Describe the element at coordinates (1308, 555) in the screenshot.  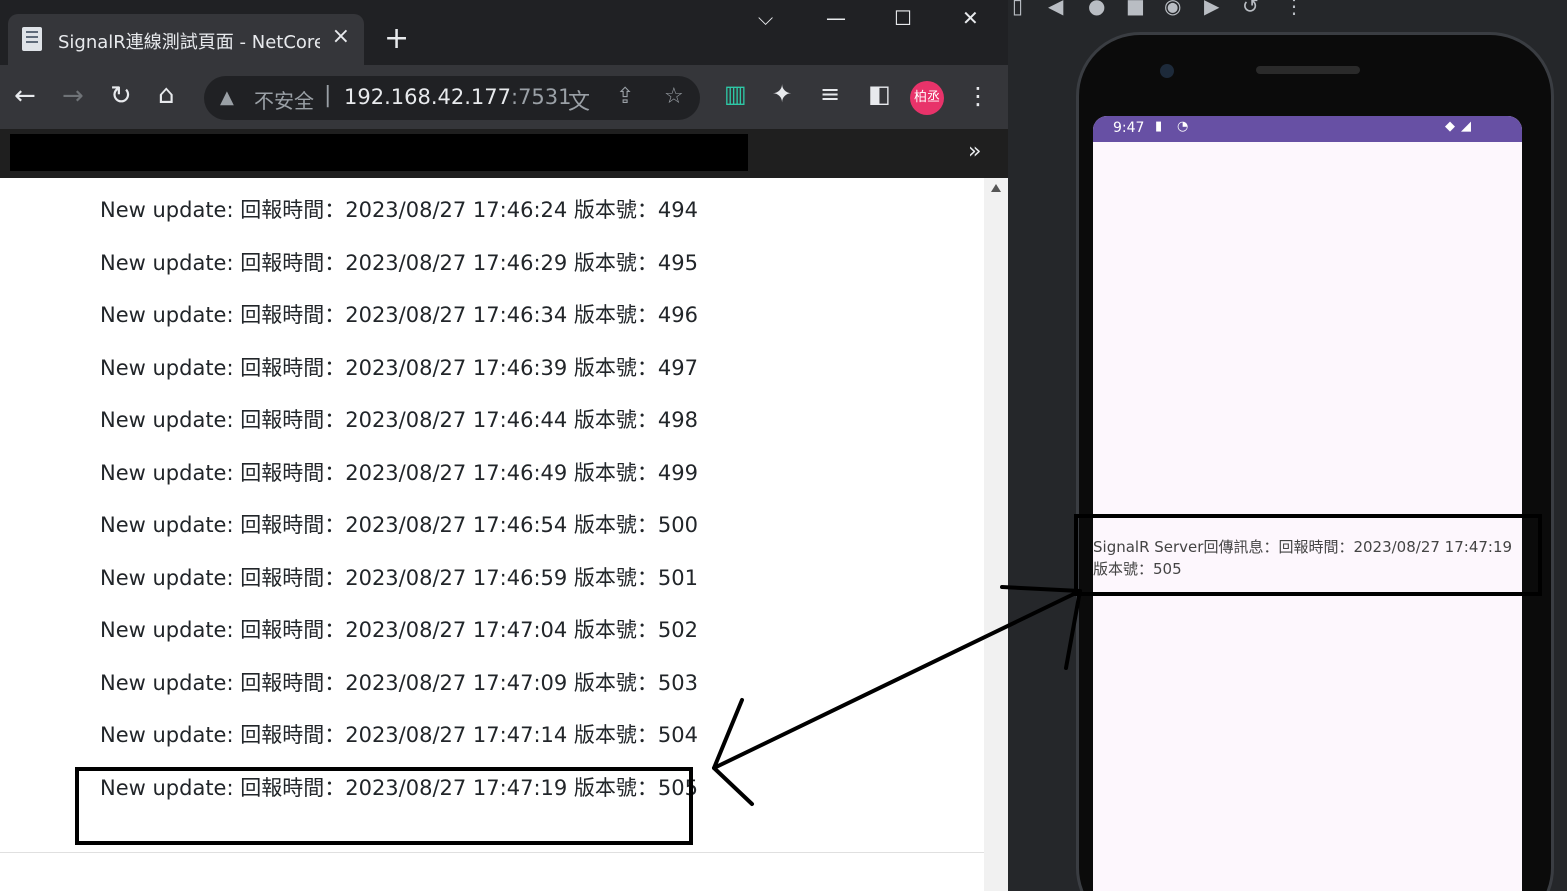
I see `highlight-box-phone` at that location.